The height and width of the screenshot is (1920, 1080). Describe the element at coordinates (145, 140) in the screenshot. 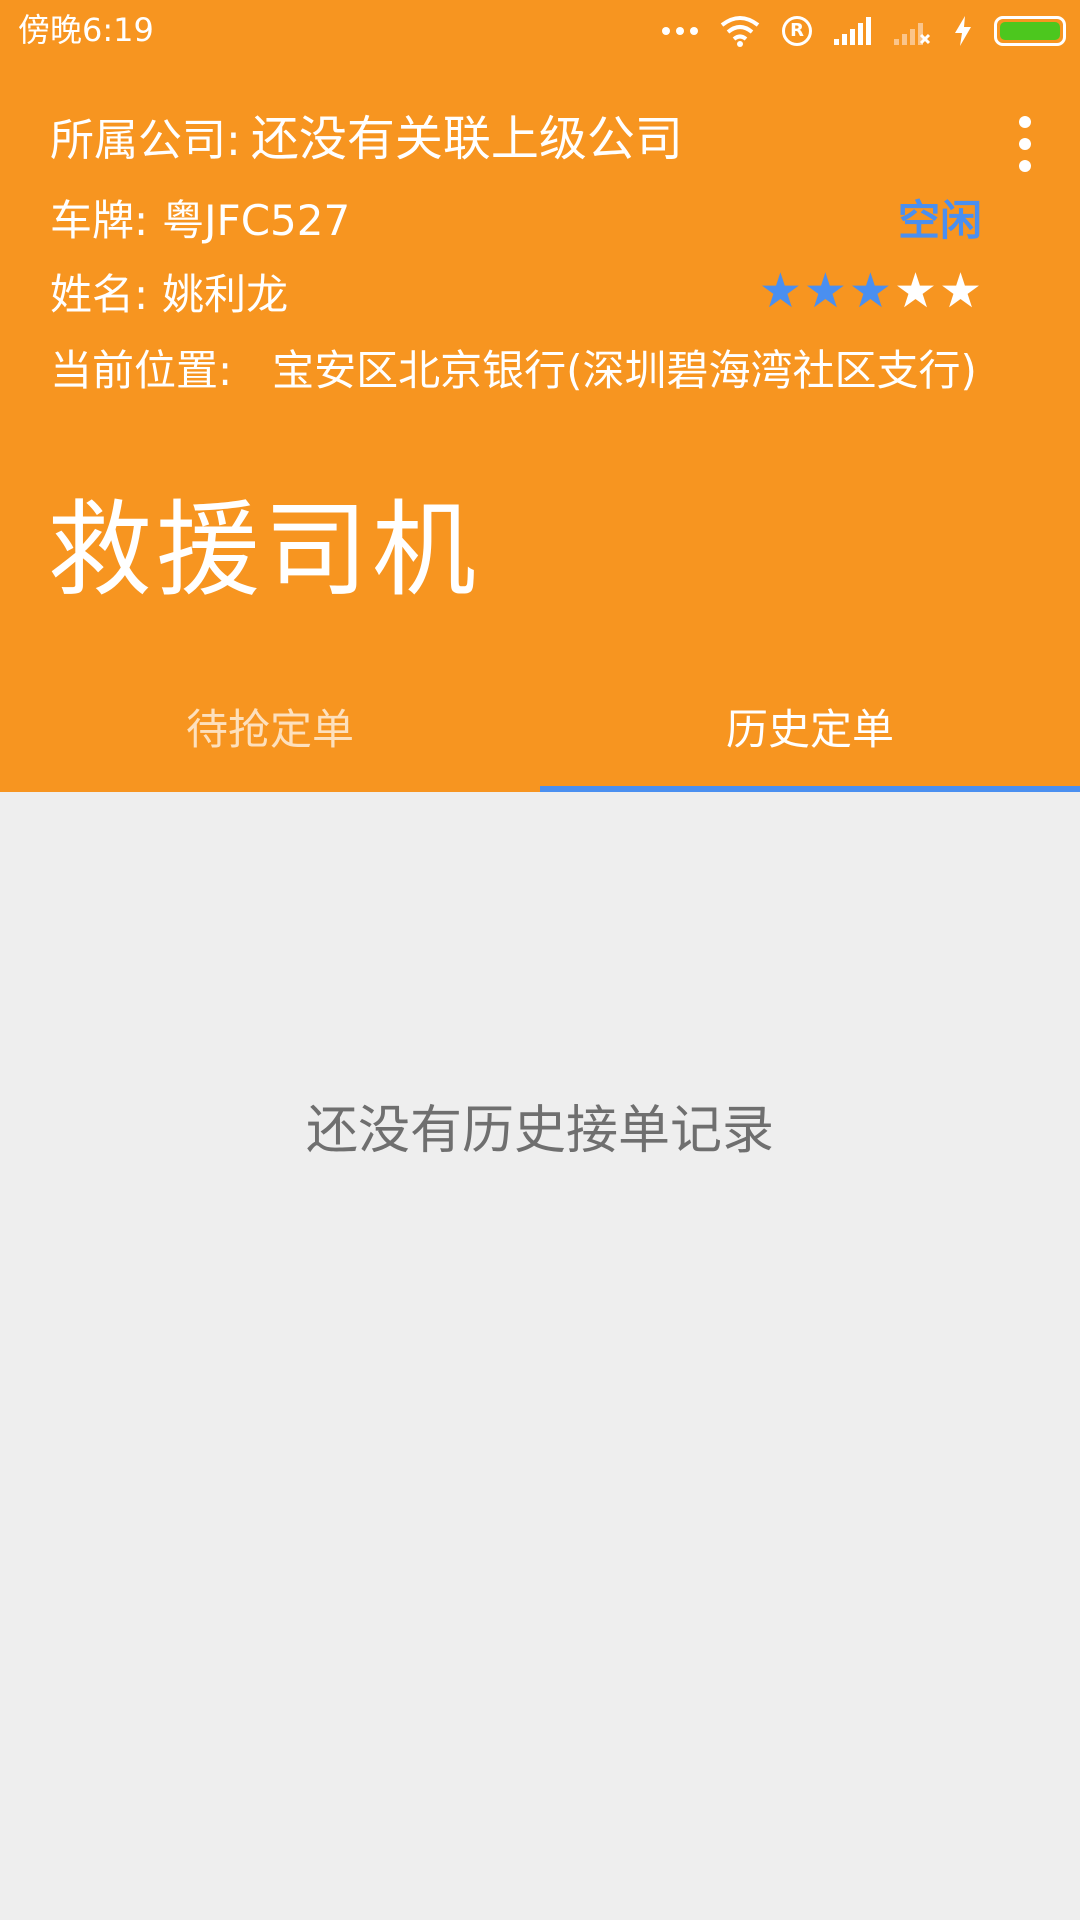

I see `company-label: 所属公司:` at that location.